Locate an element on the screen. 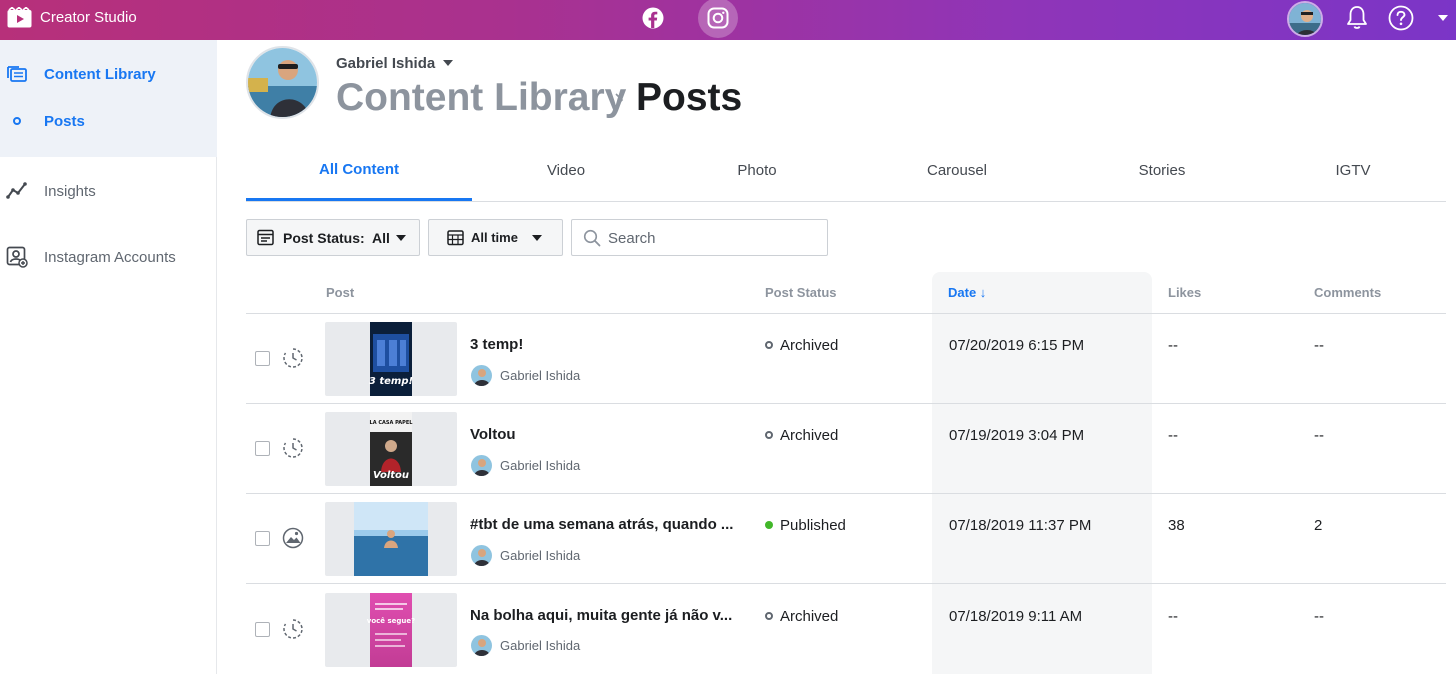  post-thumbnail is located at coordinates (391, 539).